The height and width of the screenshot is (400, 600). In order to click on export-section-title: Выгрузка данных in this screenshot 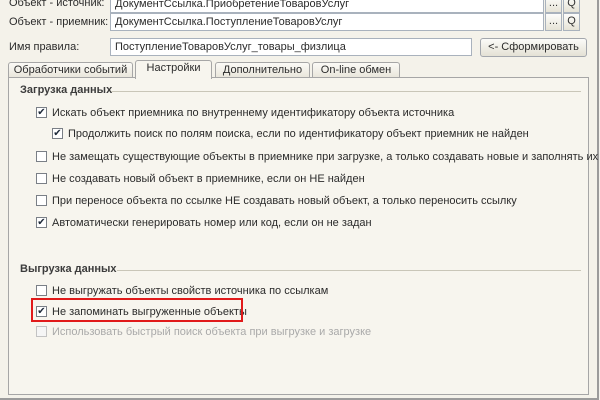, I will do `click(68, 269)`.